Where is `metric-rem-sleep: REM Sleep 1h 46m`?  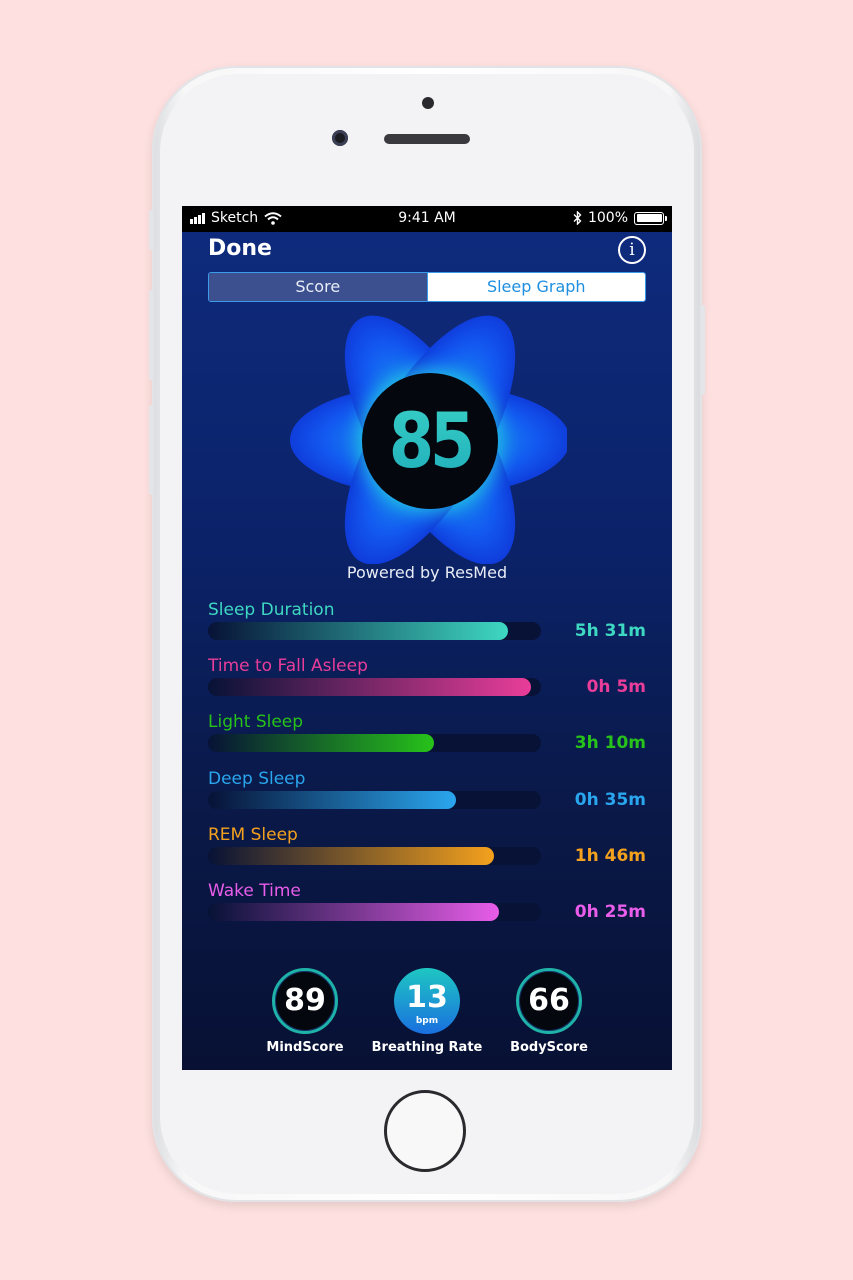
metric-rem-sleep: REM Sleep 1h 46m is located at coordinates (427, 850).